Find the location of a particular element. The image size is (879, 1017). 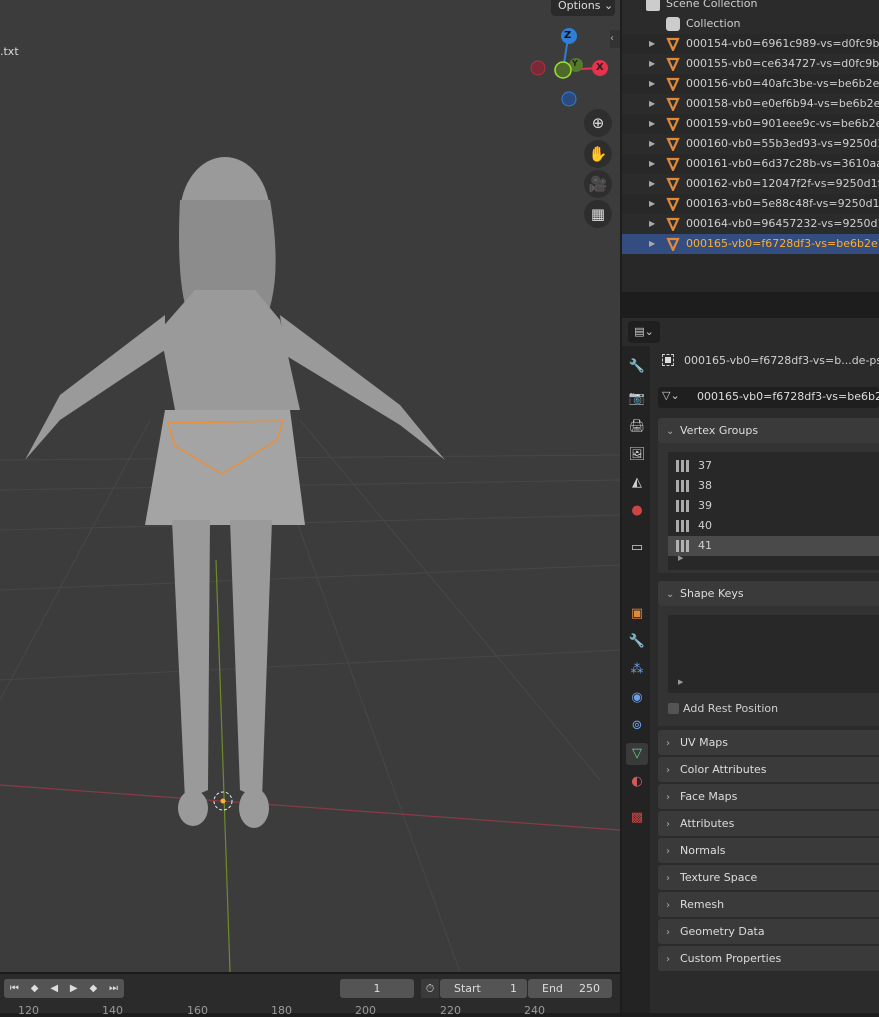

play-reverse-icon: ◀ is located at coordinates (54, 988).